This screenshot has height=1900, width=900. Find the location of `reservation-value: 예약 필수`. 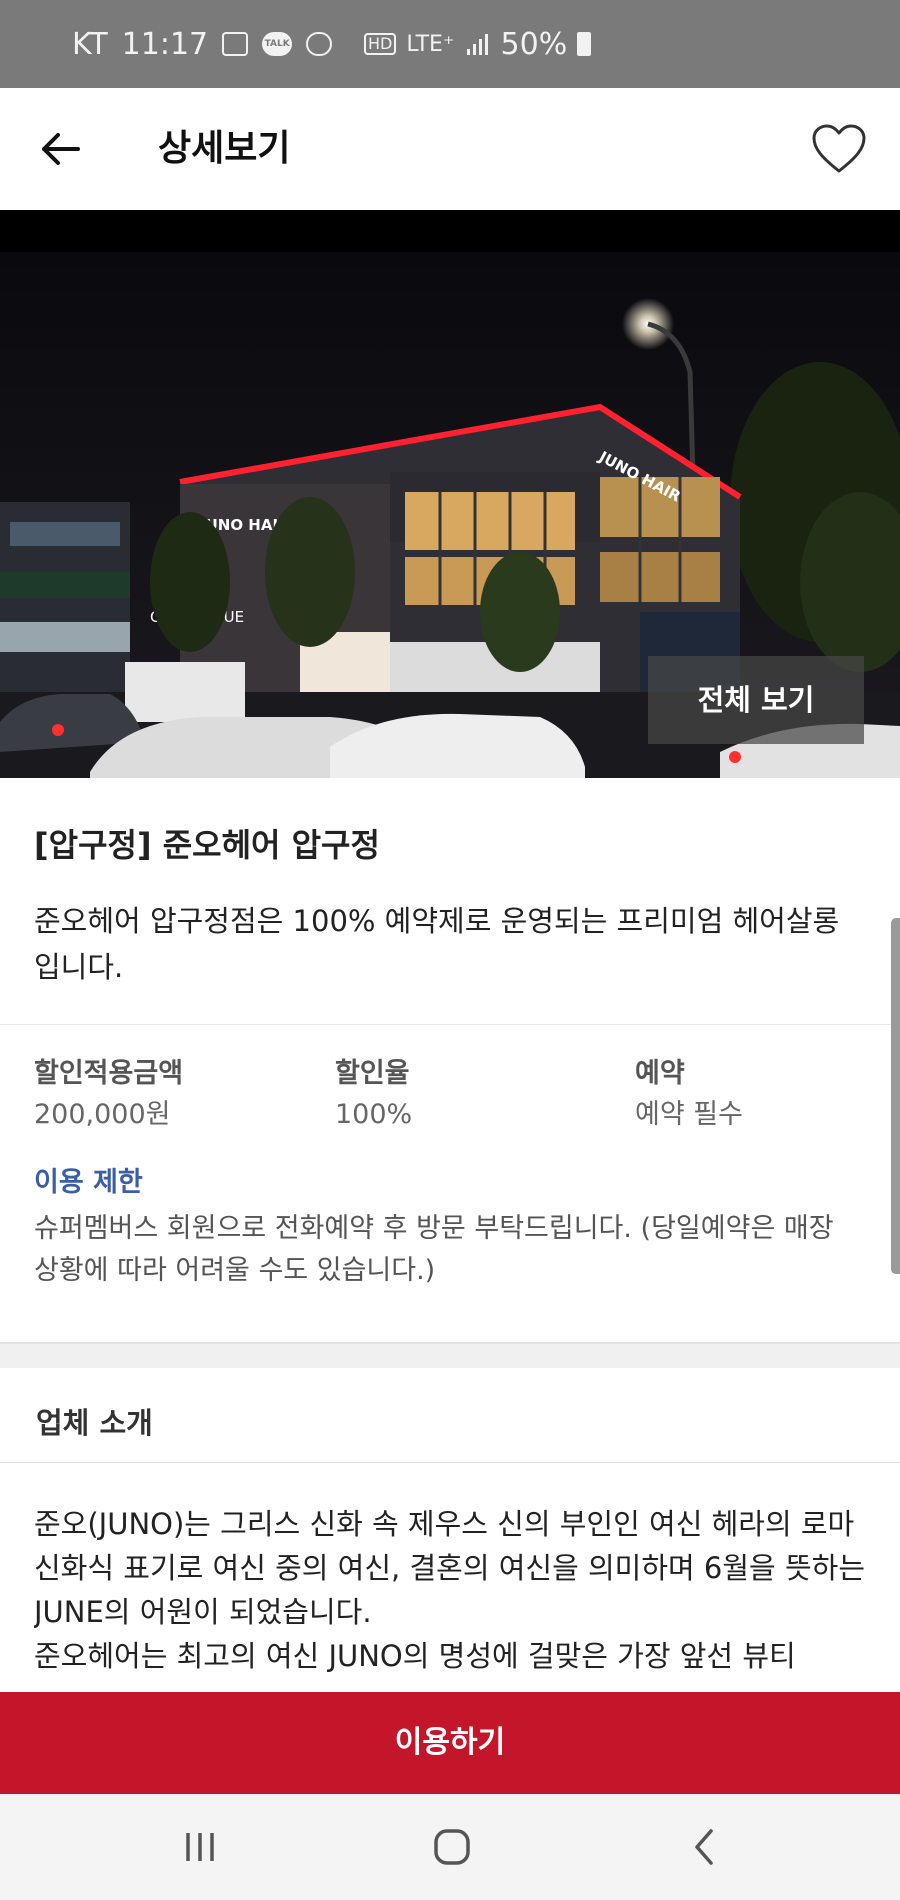

reservation-value: 예약 필수 is located at coordinates (689, 1114).